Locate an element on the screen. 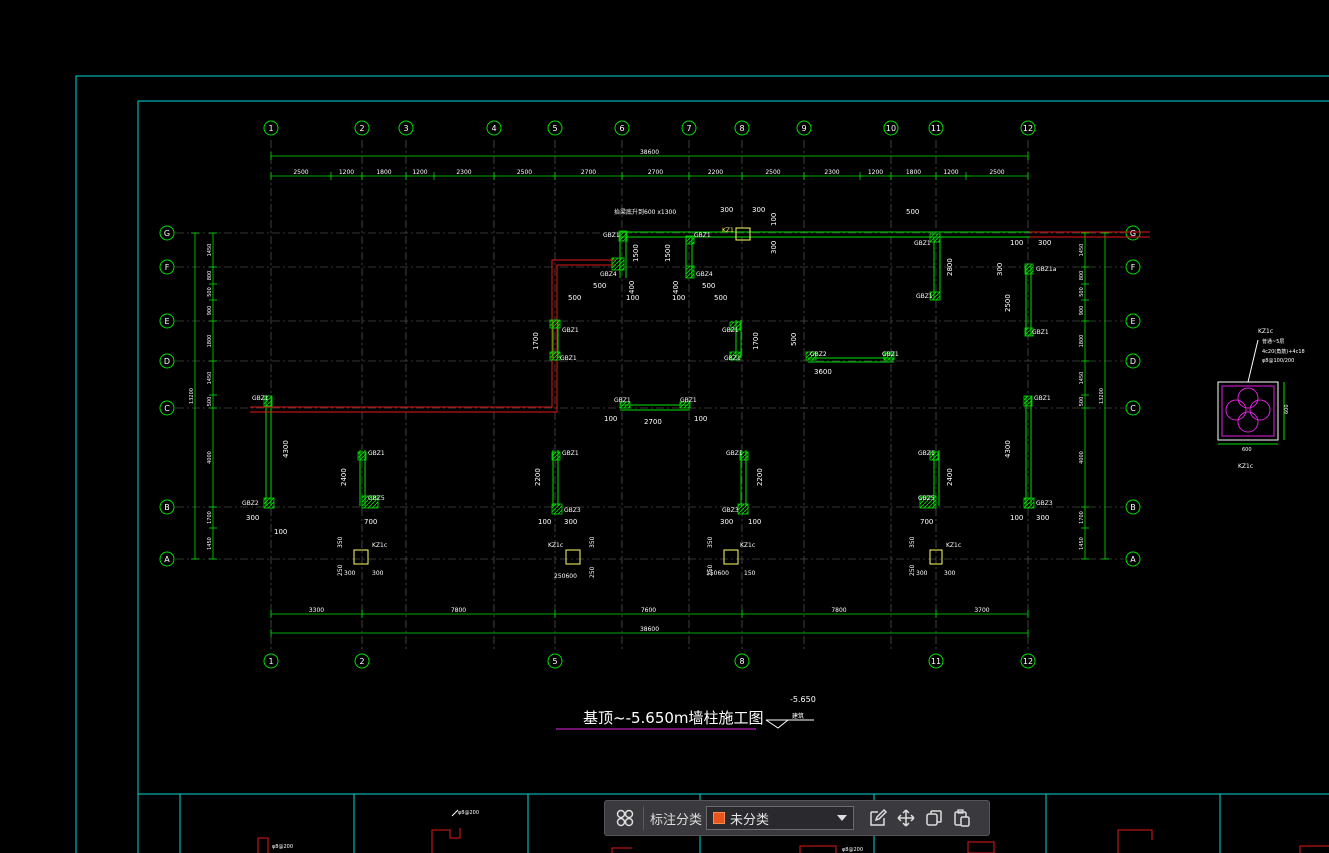 The image size is (1329, 853). category-selected-value: 未分类 is located at coordinates (750, 820).